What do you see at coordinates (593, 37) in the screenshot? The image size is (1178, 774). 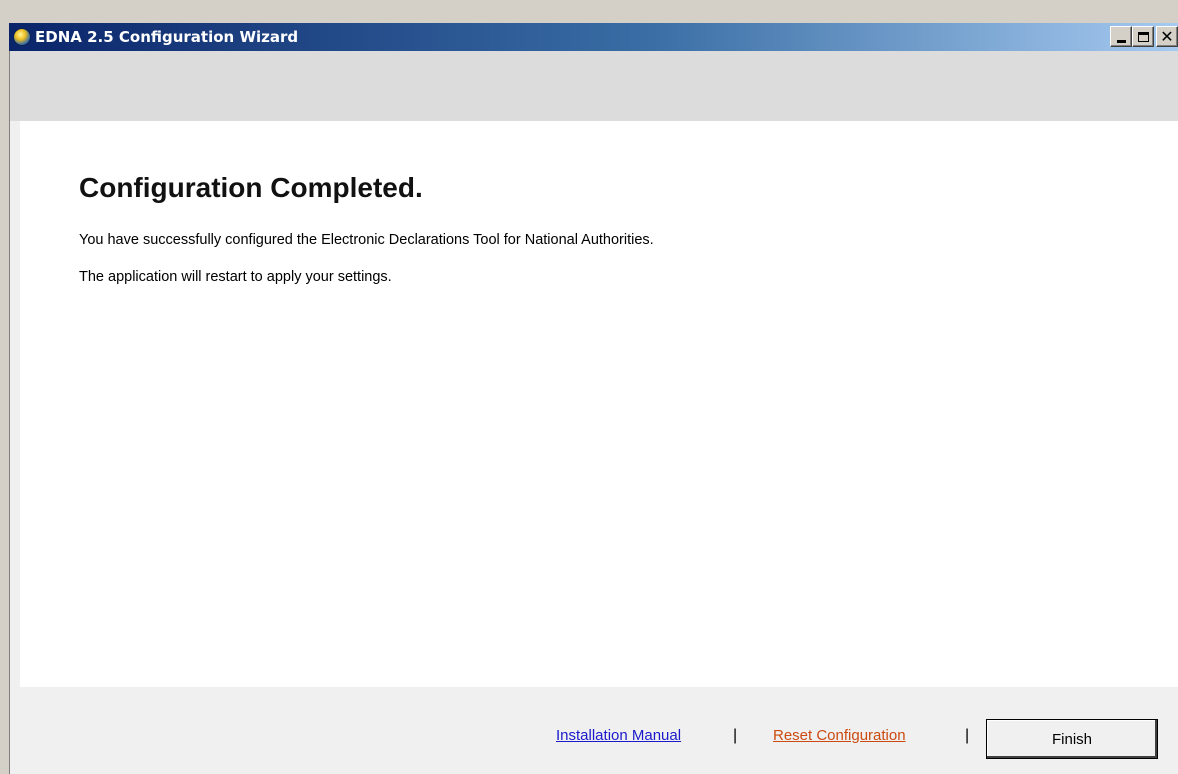 I see `title-bar: EDNA 2.5 Configuration Wizard ✕` at bounding box center [593, 37].